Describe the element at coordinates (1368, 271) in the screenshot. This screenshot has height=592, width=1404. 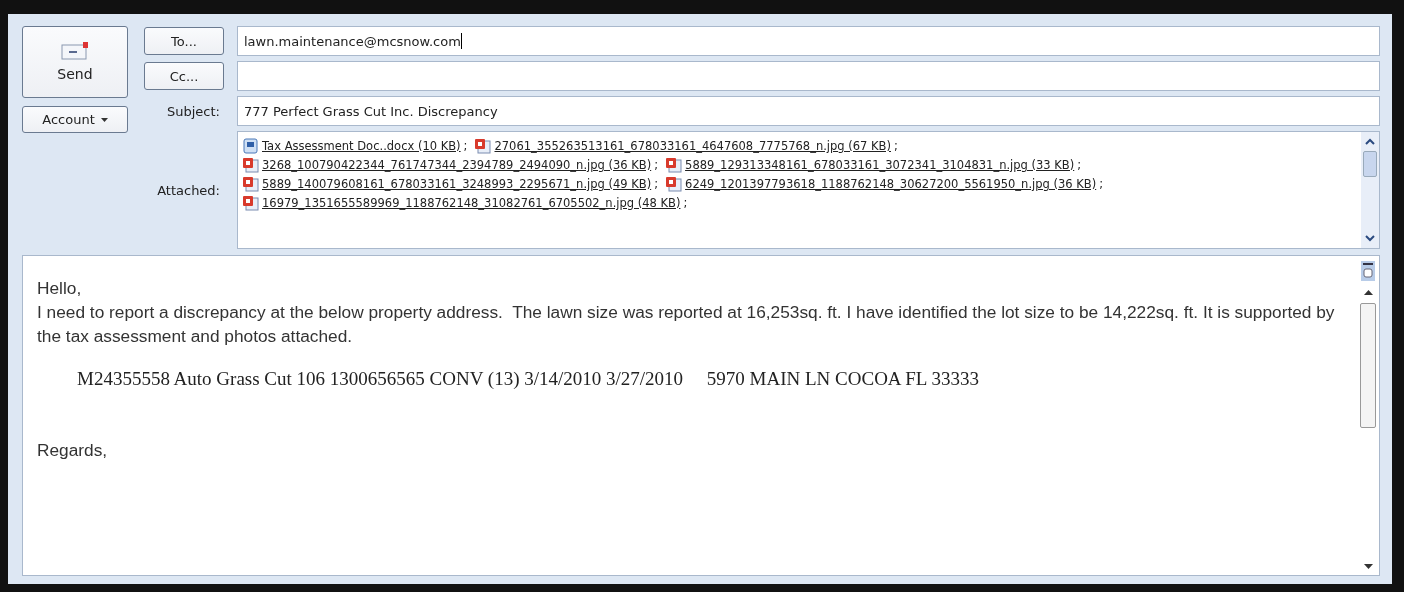
I see `ruler-icon` at that location.